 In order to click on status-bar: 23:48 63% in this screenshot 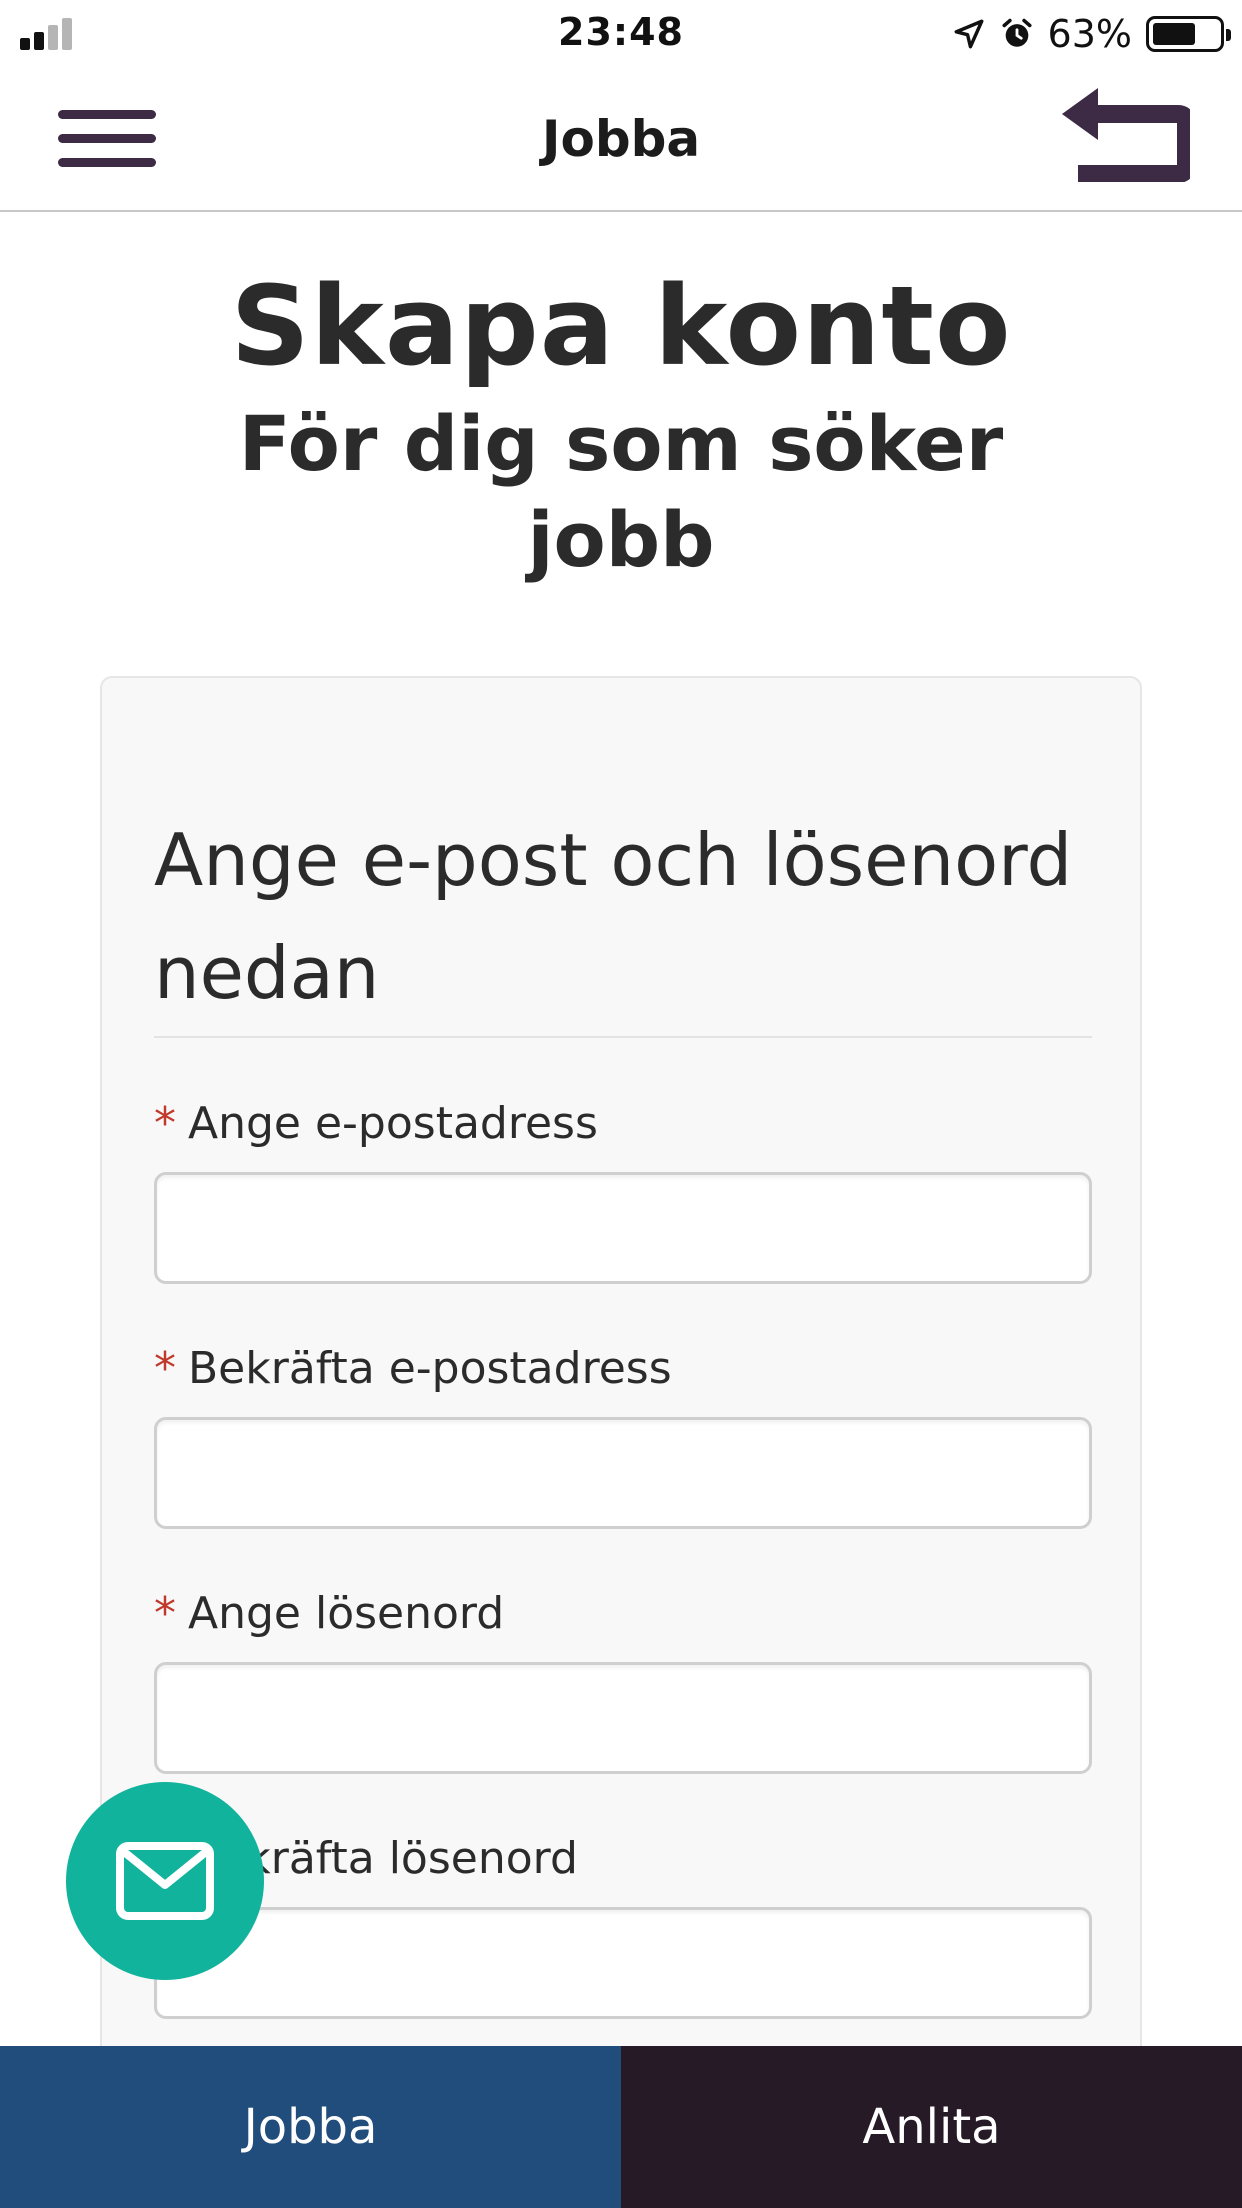, I will do `click(621, 33)`.